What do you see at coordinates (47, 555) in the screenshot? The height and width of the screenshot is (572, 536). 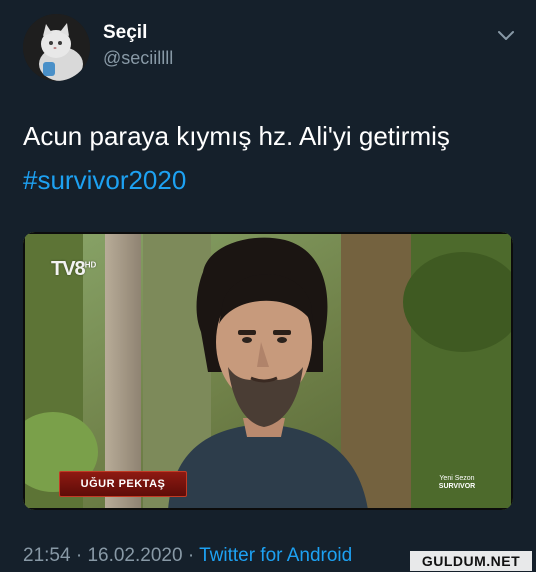 I see `tweet-time: 21:54` at bounding box center [47, 555].